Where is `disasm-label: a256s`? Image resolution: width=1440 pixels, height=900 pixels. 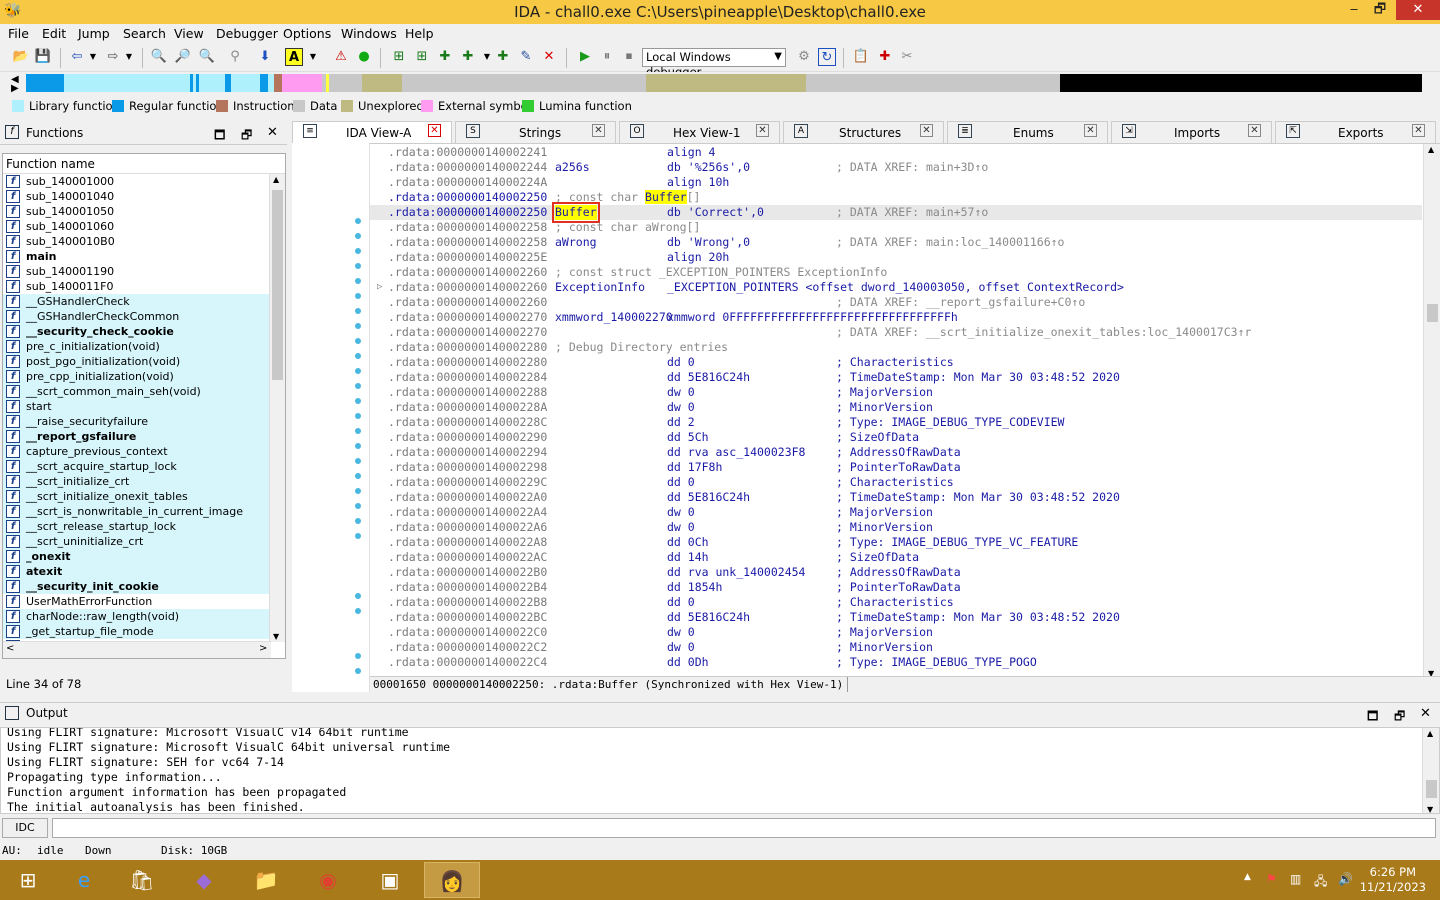 disasm-label: a256s is located at coordinates (572, 167).